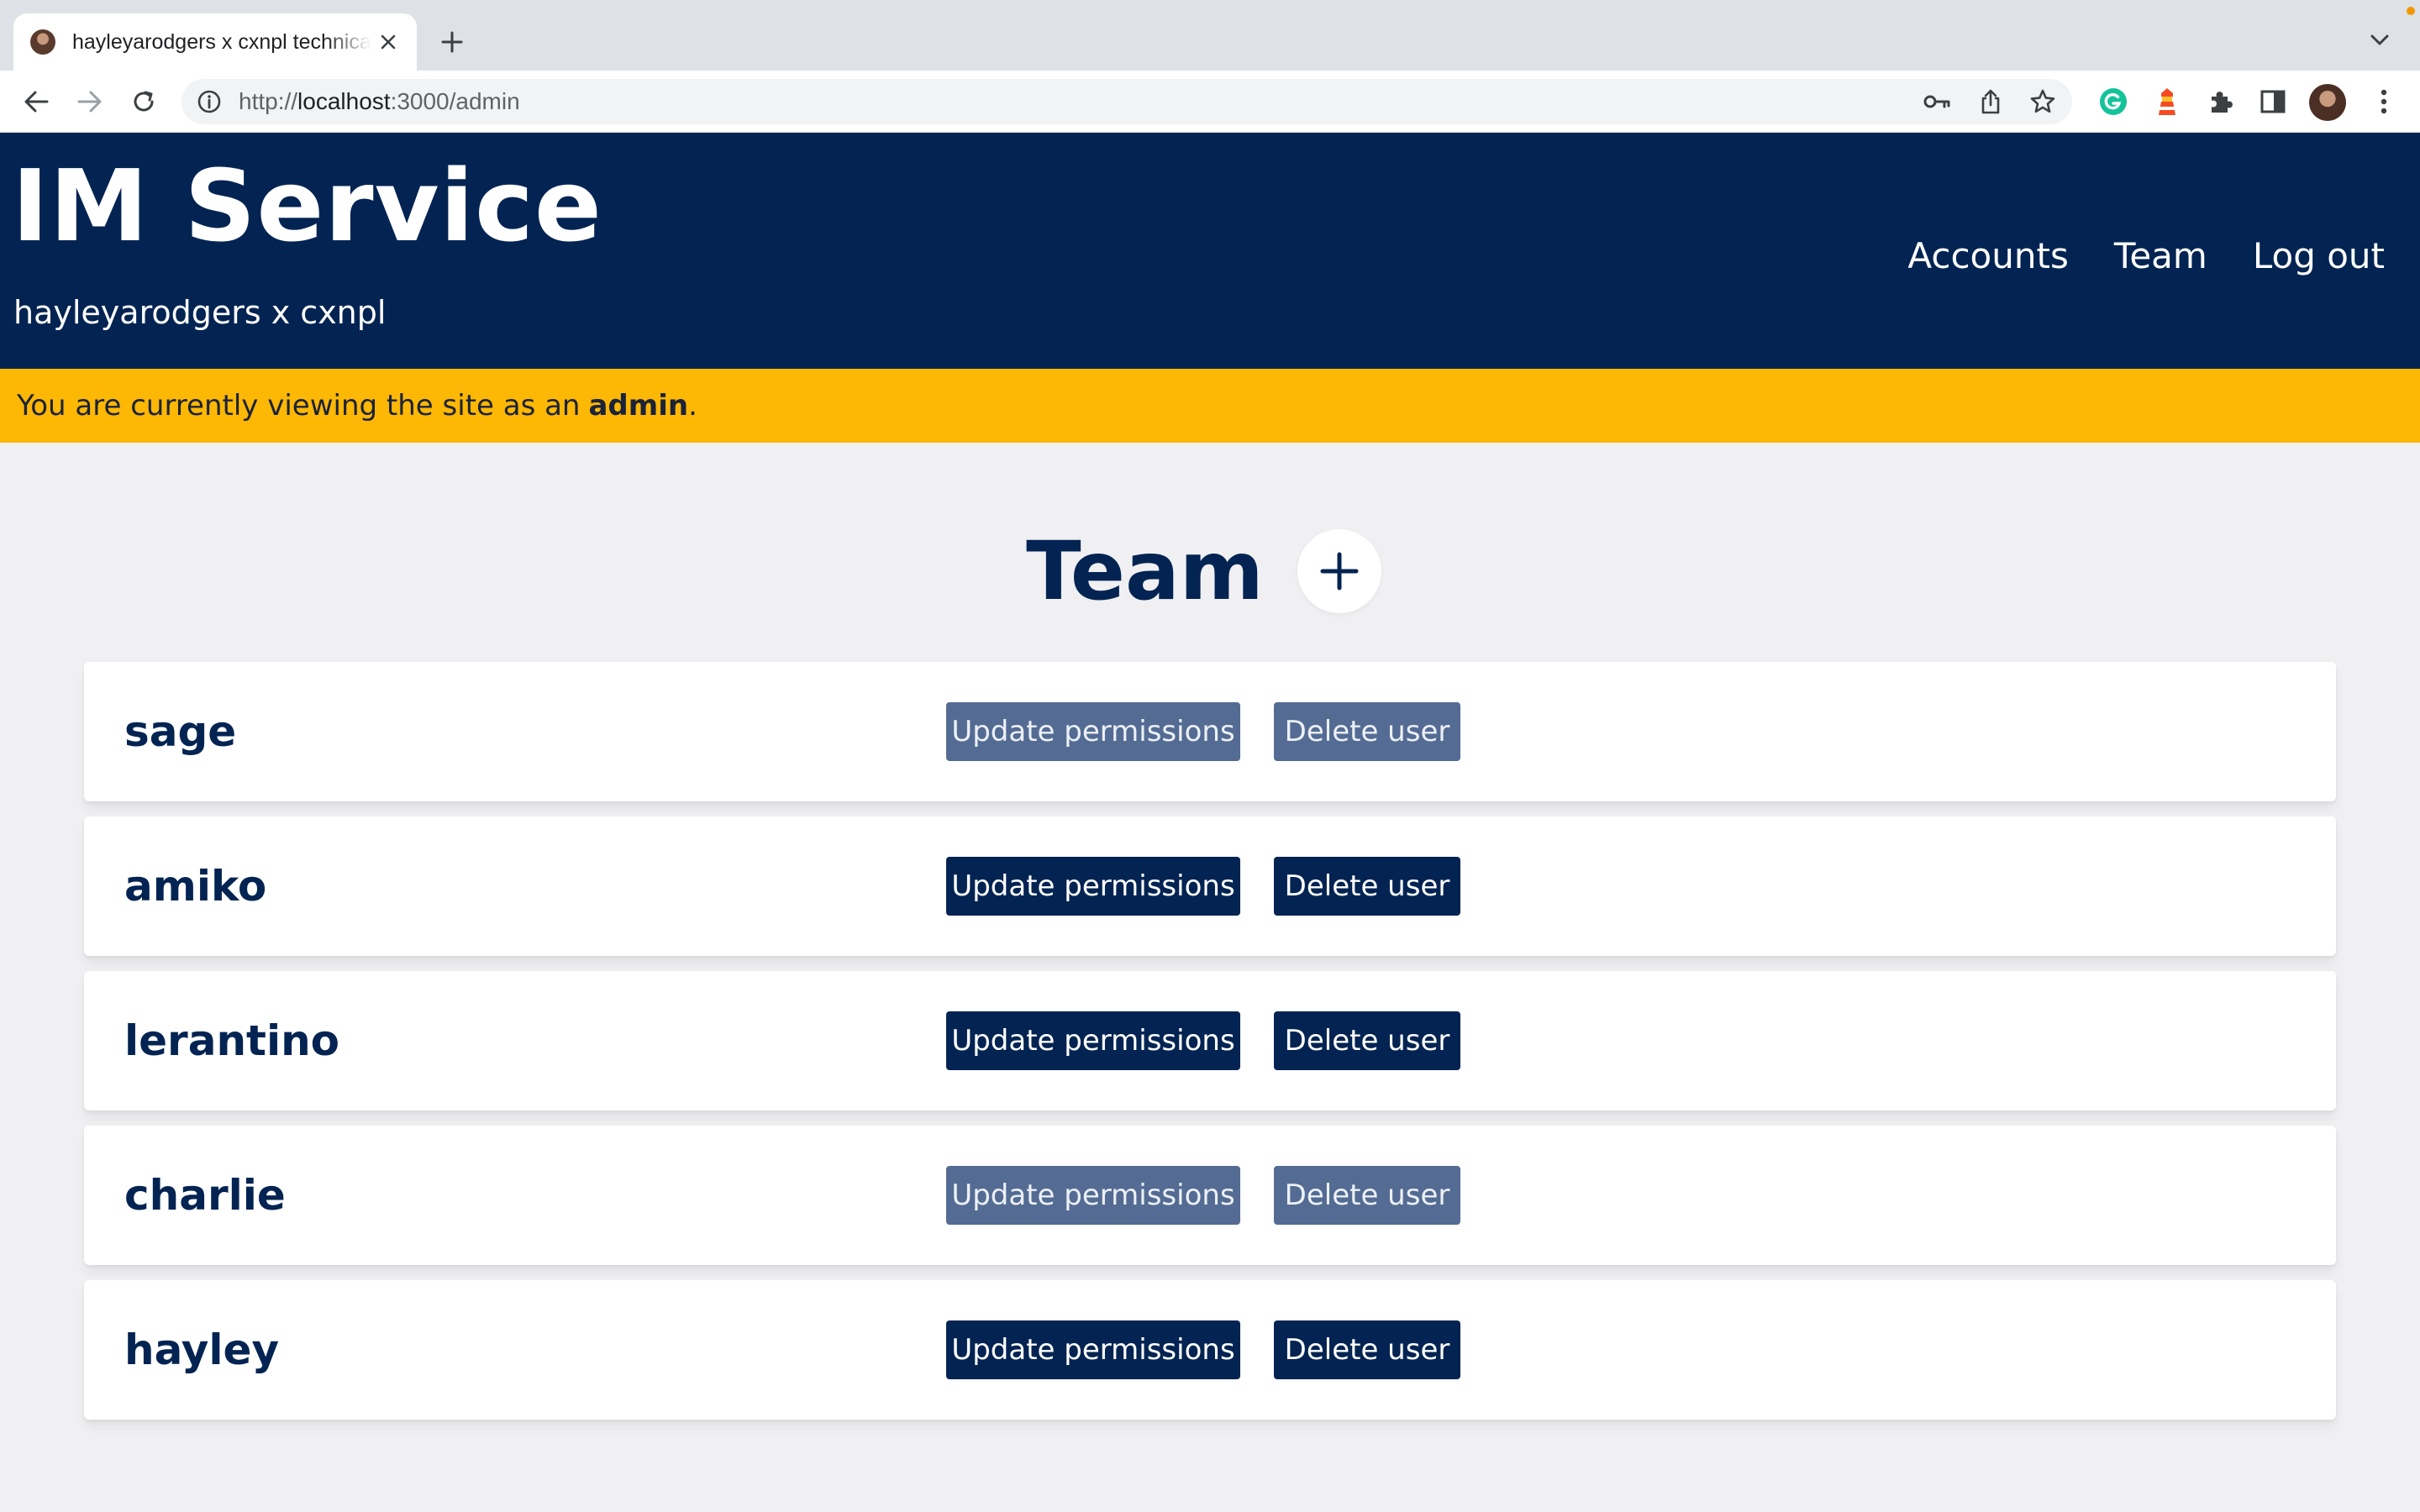 This screenshot has height=1512, width=2420. What do you see at coordinates (389, 42) in the screenshot?
I see `close-icon` at bounding box center [389, 42].